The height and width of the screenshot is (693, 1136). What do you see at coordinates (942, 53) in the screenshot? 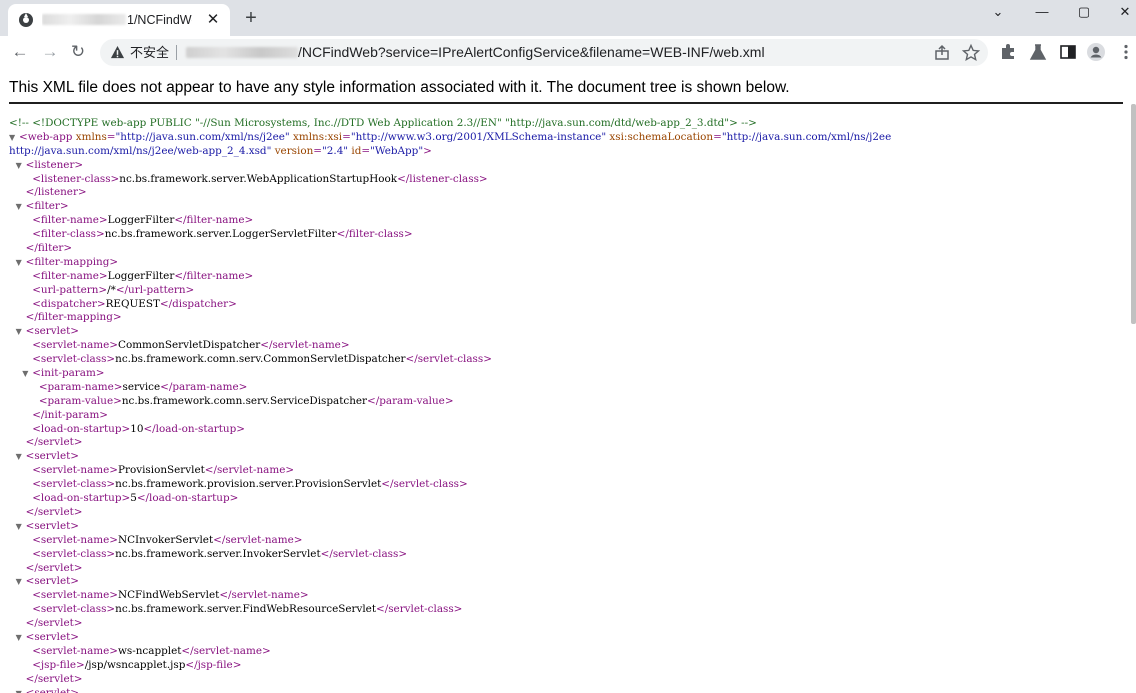
I see `share-icon` at bounding box center [942, 53].